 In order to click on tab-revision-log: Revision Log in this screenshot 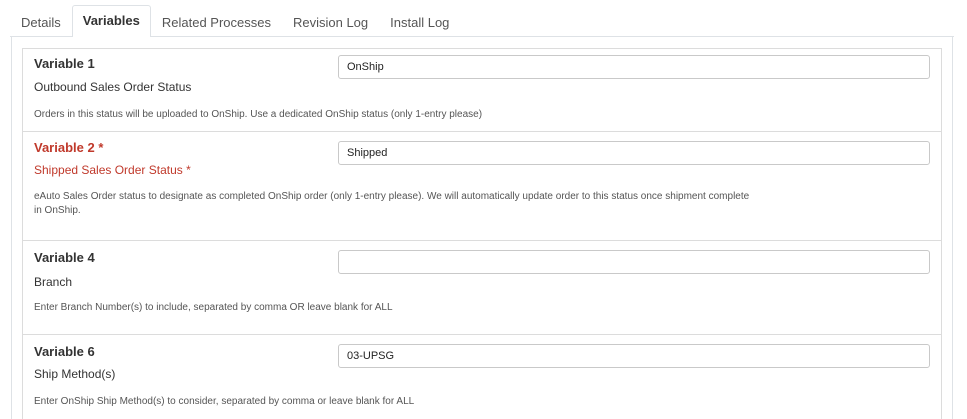, I will do `click(330, 22)`.